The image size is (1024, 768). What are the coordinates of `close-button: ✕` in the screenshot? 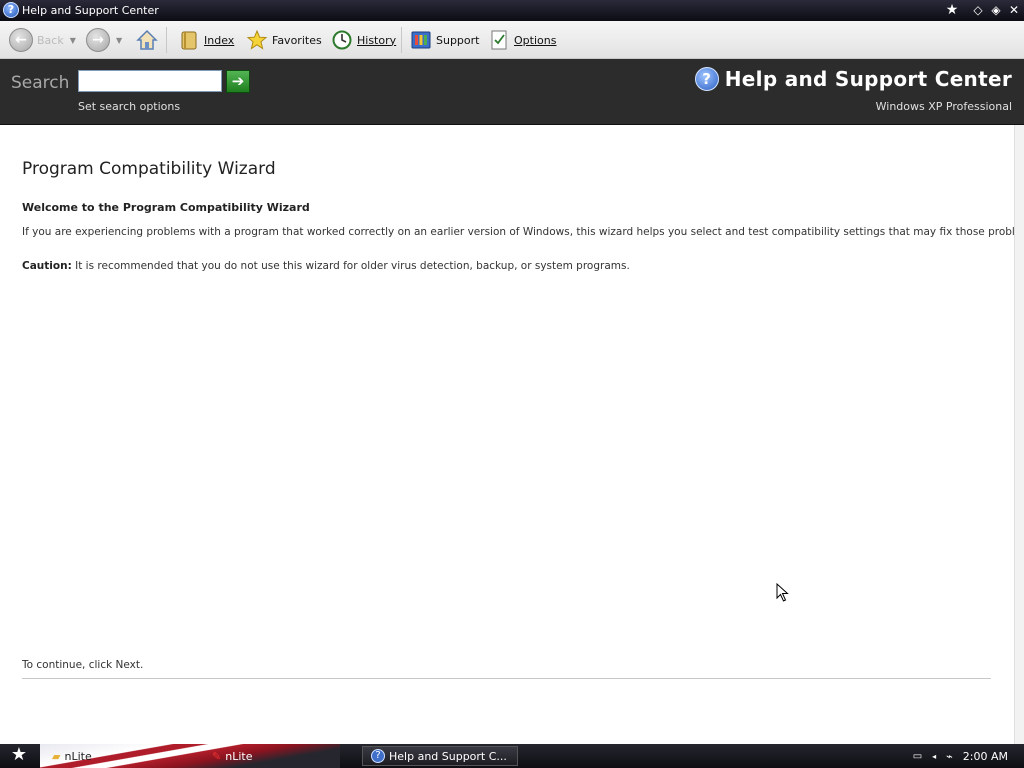 It's located at (1014, 10).